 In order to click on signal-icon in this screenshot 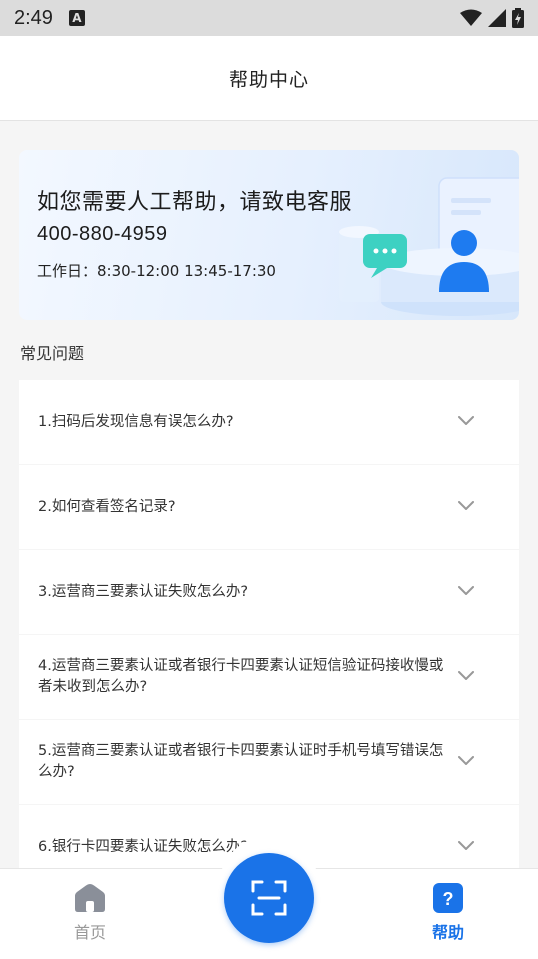, I will do `click(497, 18)`.